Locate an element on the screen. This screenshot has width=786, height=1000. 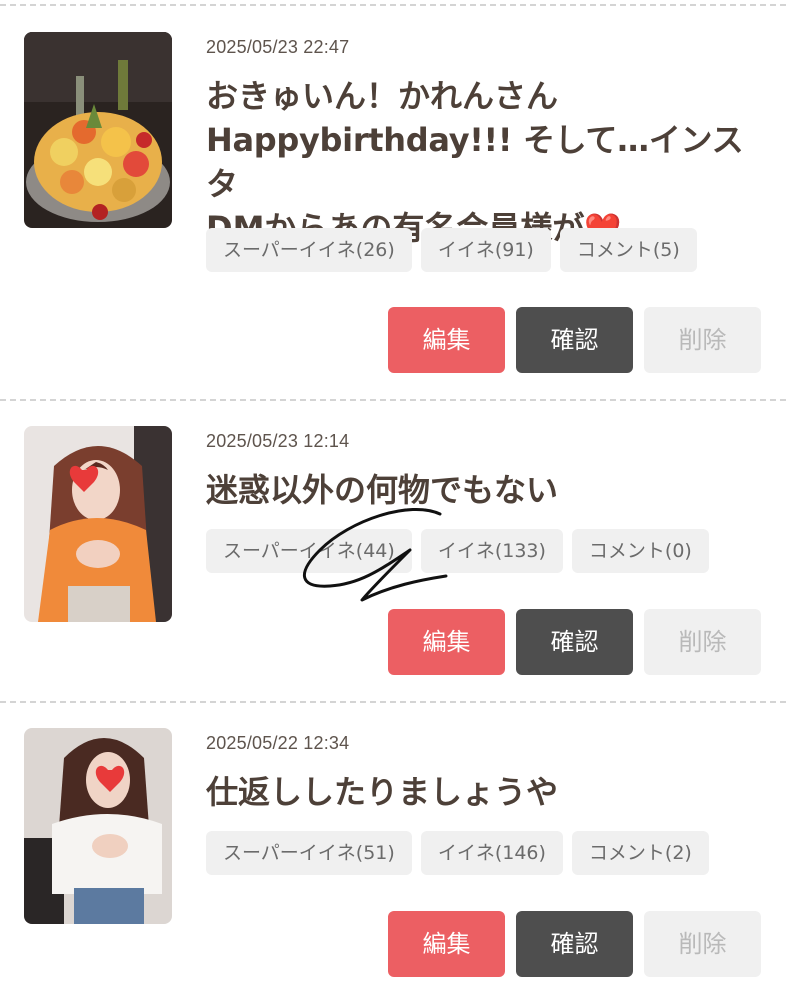
reaction-tags: スーパーイイネ(51) イイネ(146) コメント(2) is located at coordinates (457, 853).